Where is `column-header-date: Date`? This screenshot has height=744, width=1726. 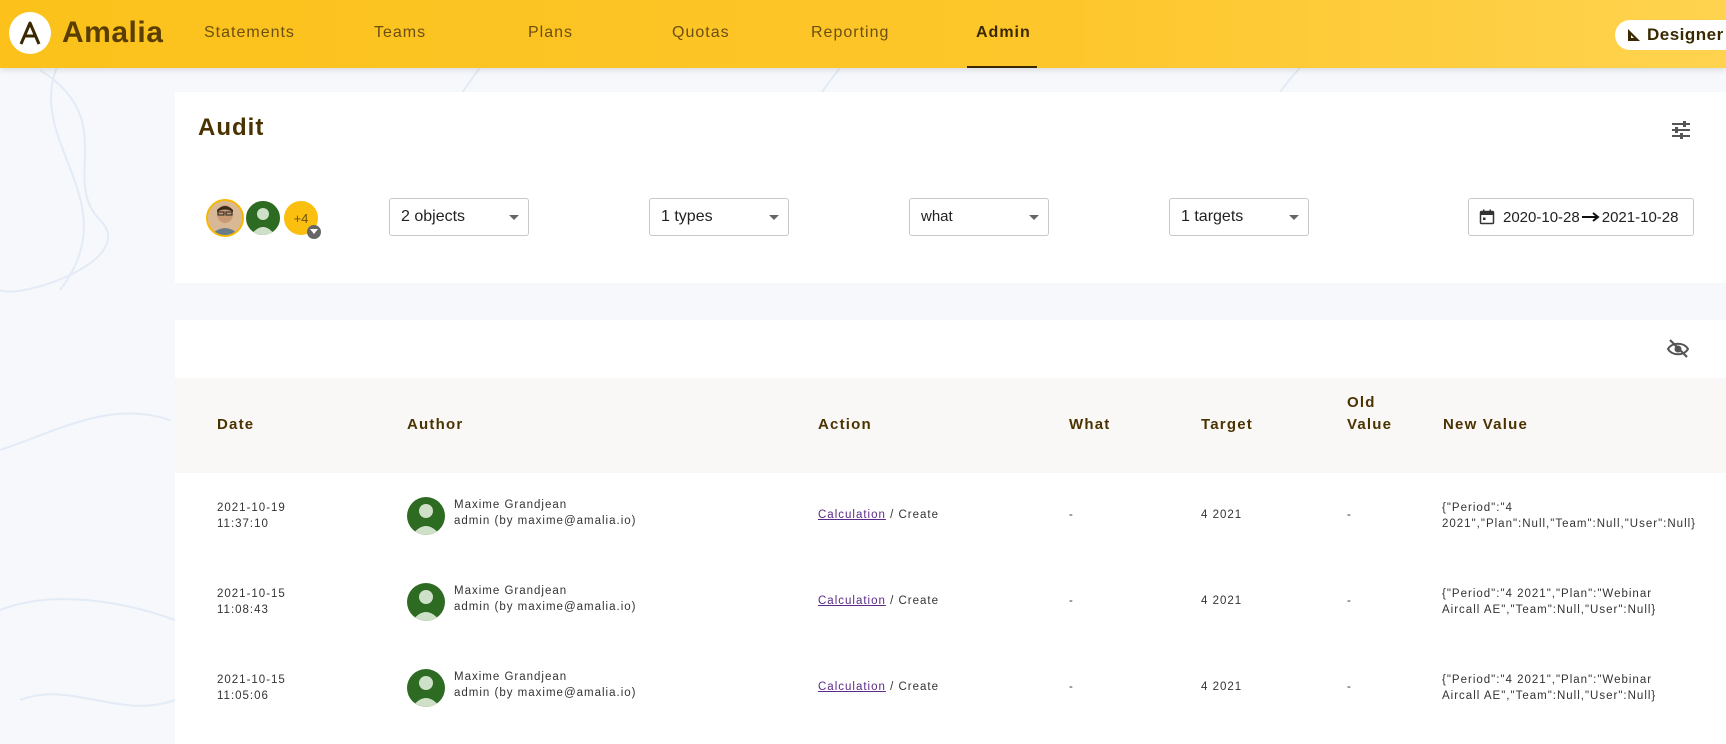 column-header-date: Date is located at coordinates (235, 425).